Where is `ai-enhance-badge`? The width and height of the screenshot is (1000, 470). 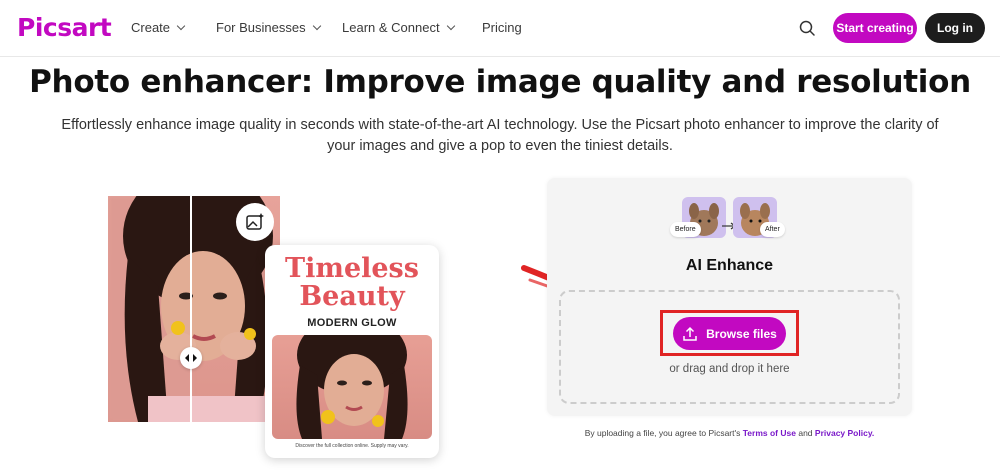 ai-enhance-badge is located at coordinates (255, 222).